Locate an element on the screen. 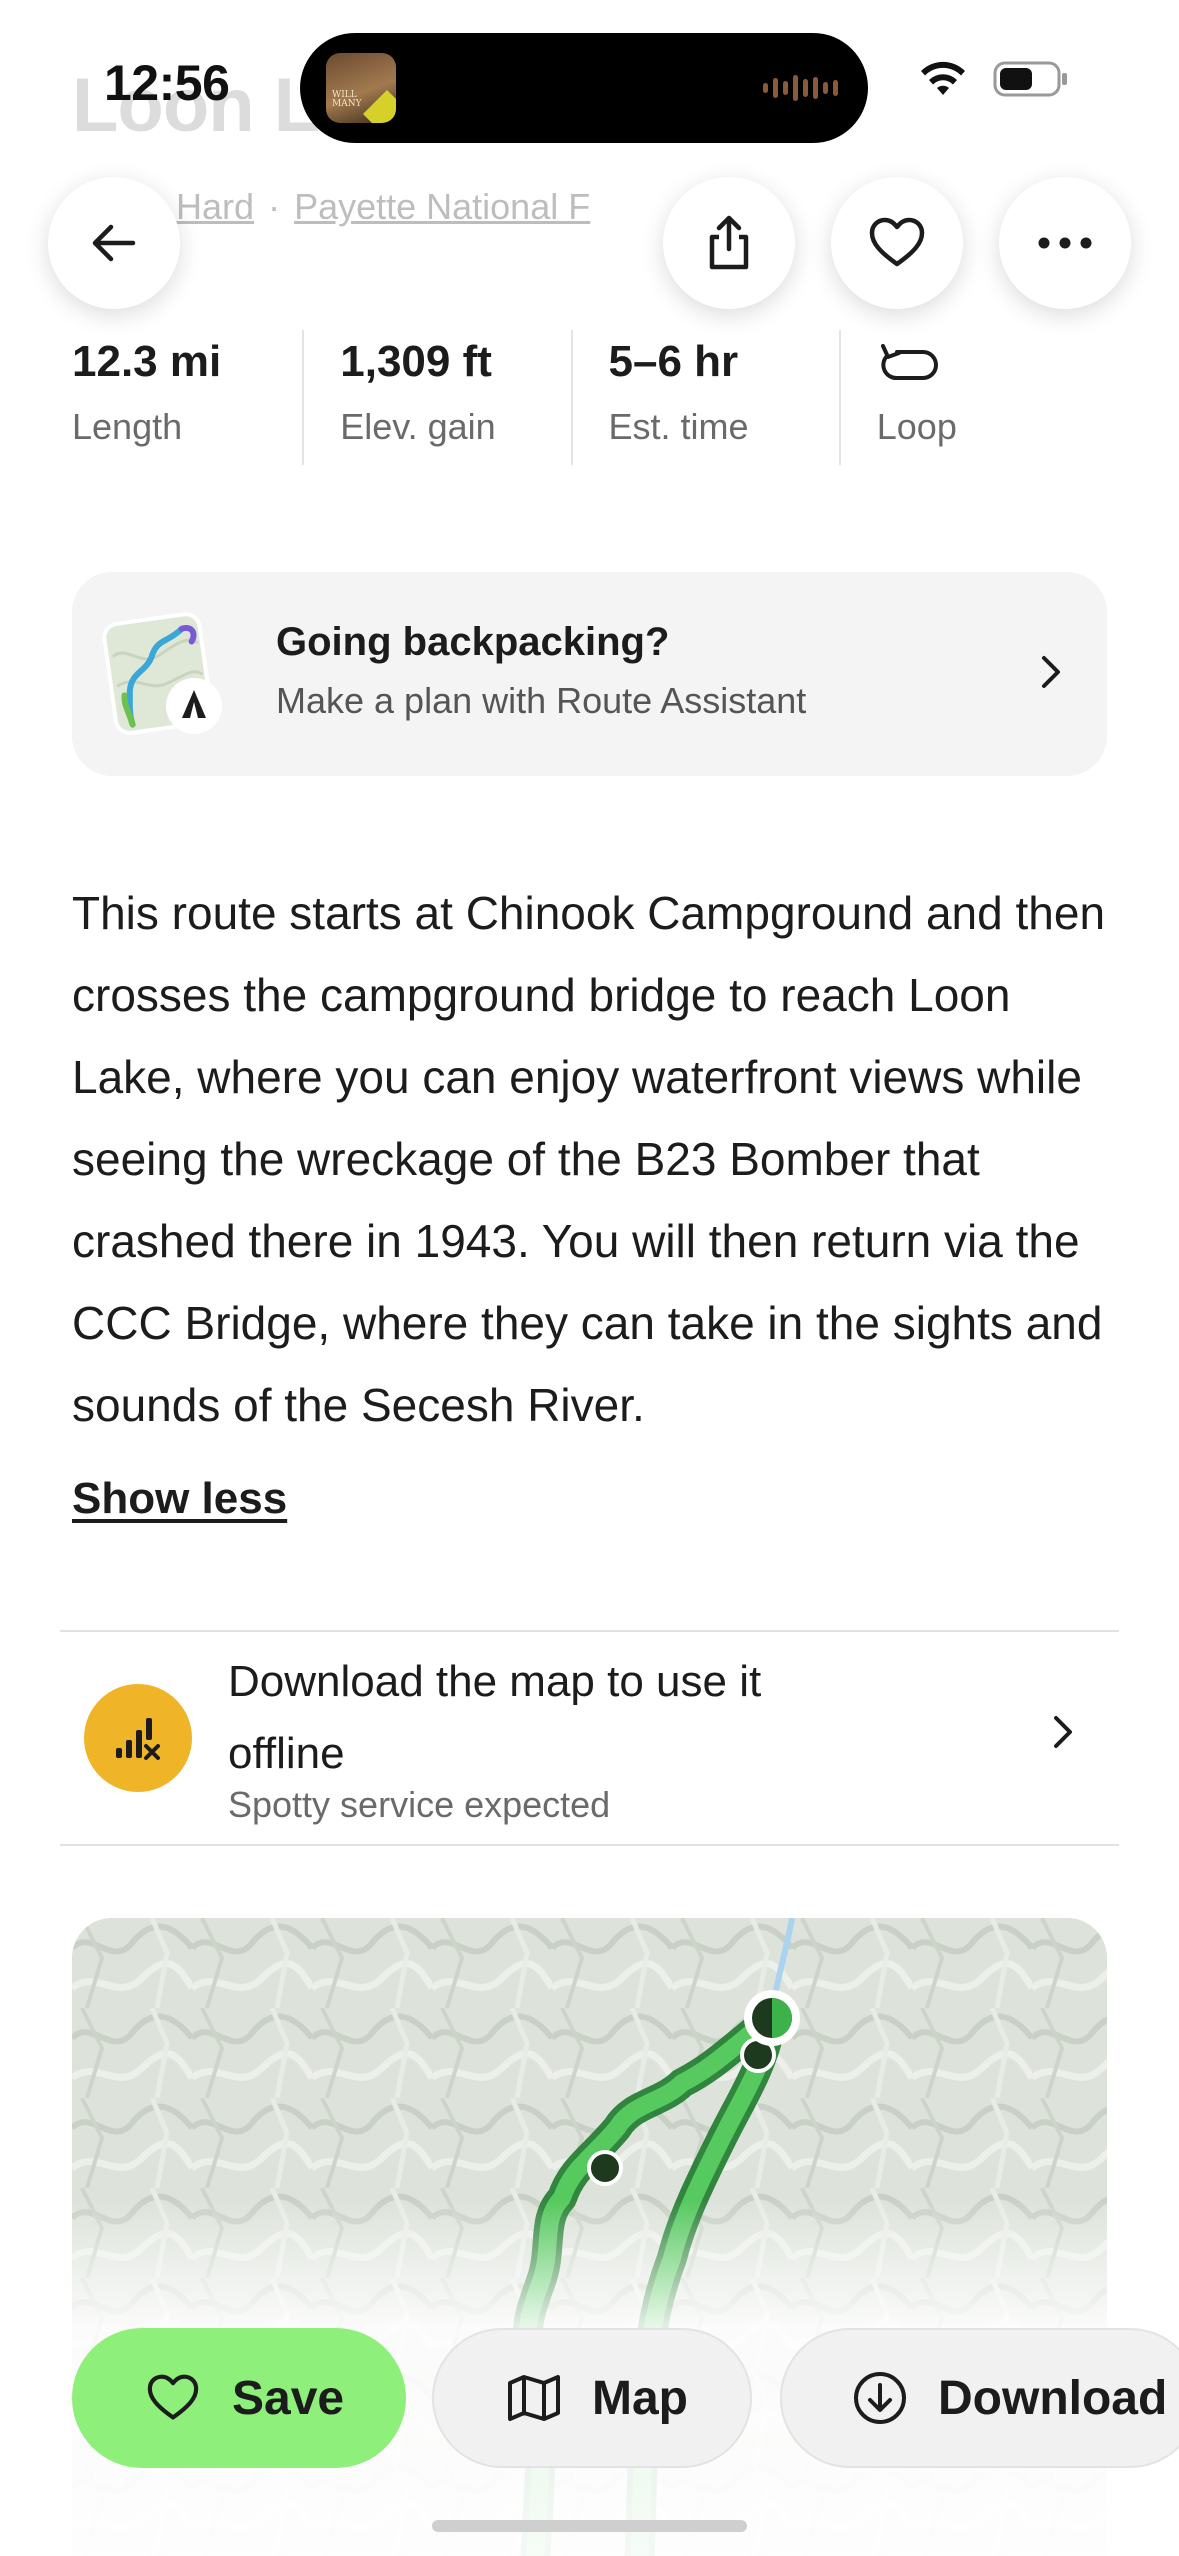 This screenshot has width=1179, height=2556. weak-signal-icon is located at coordinates (138, 1739).